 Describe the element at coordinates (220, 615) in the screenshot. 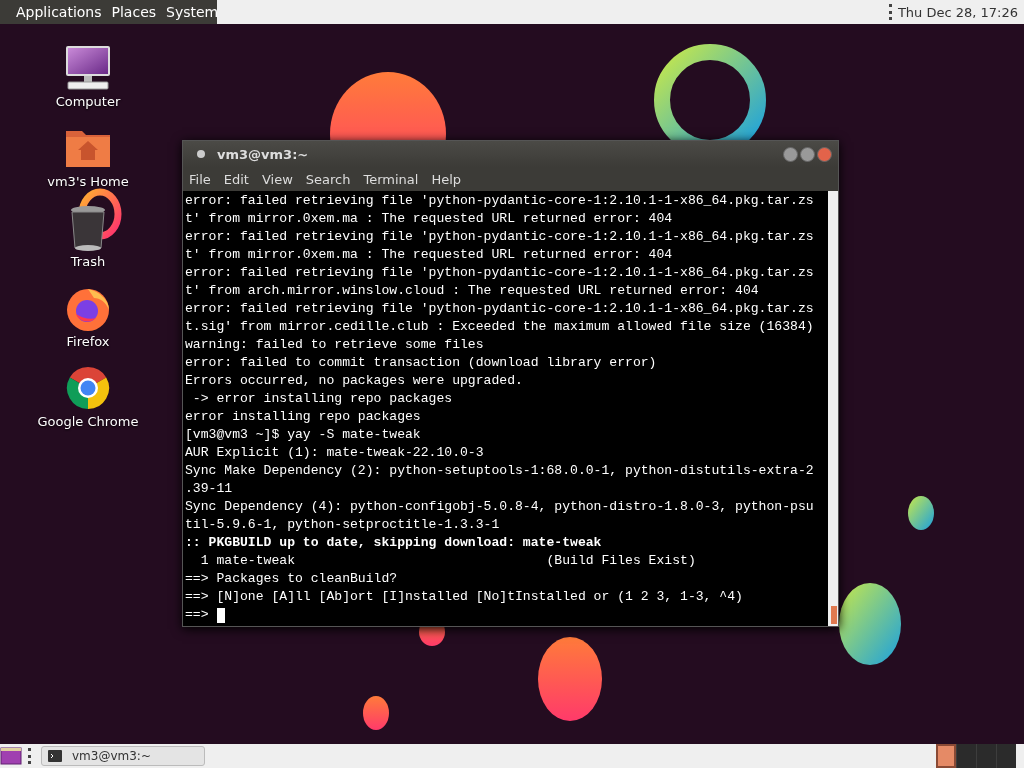

I see `text-cursor` at that location.